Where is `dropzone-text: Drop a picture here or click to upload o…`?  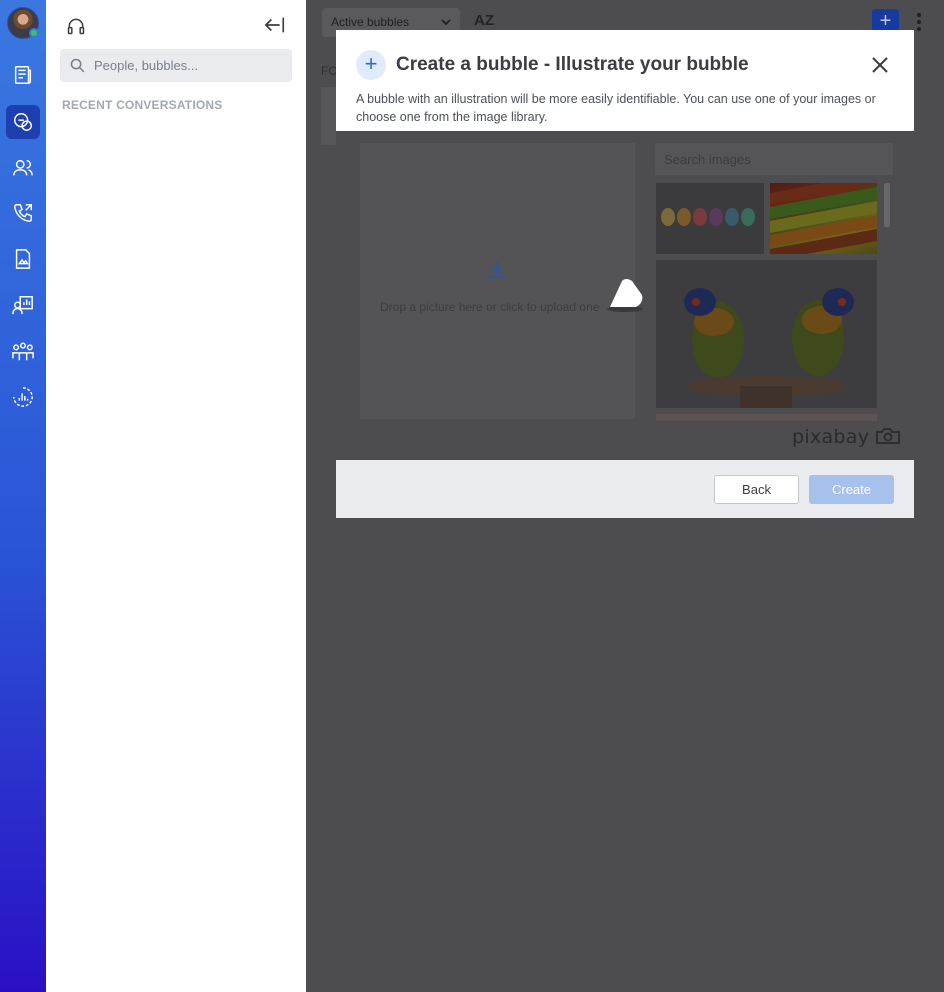 dropzone-text: Drop a picture here or click to upload o… is located at coordinates (490, 307).